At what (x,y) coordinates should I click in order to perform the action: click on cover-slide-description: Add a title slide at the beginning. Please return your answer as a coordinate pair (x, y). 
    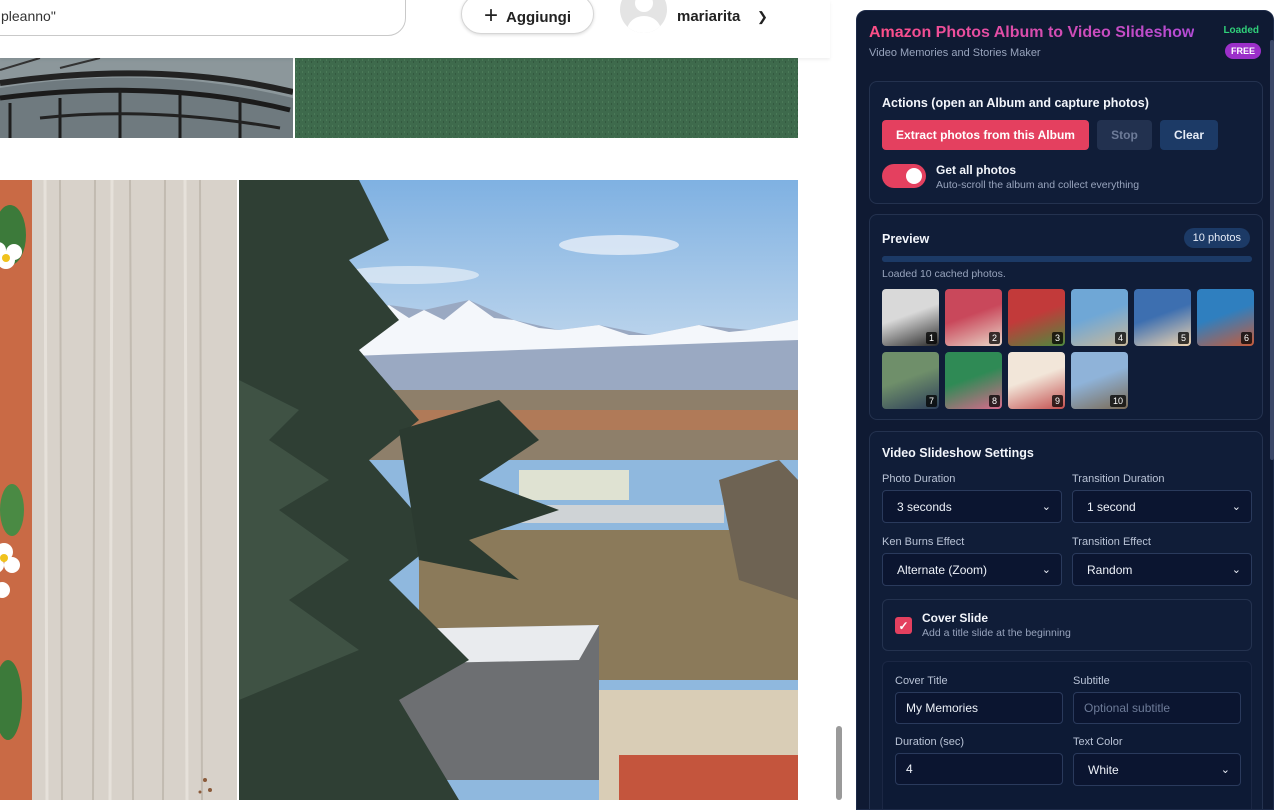
    Looking at the image, I should click on (996, 633).